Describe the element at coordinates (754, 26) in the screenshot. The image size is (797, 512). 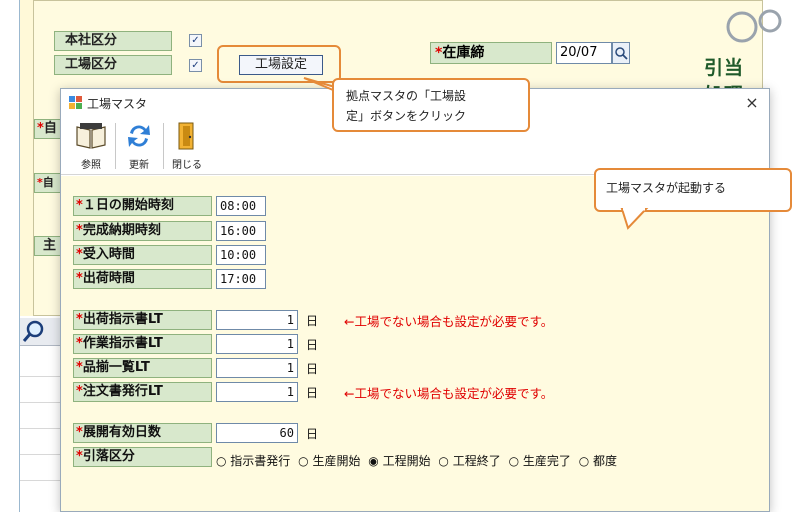
I see `gear-decoration-icon` at that location.